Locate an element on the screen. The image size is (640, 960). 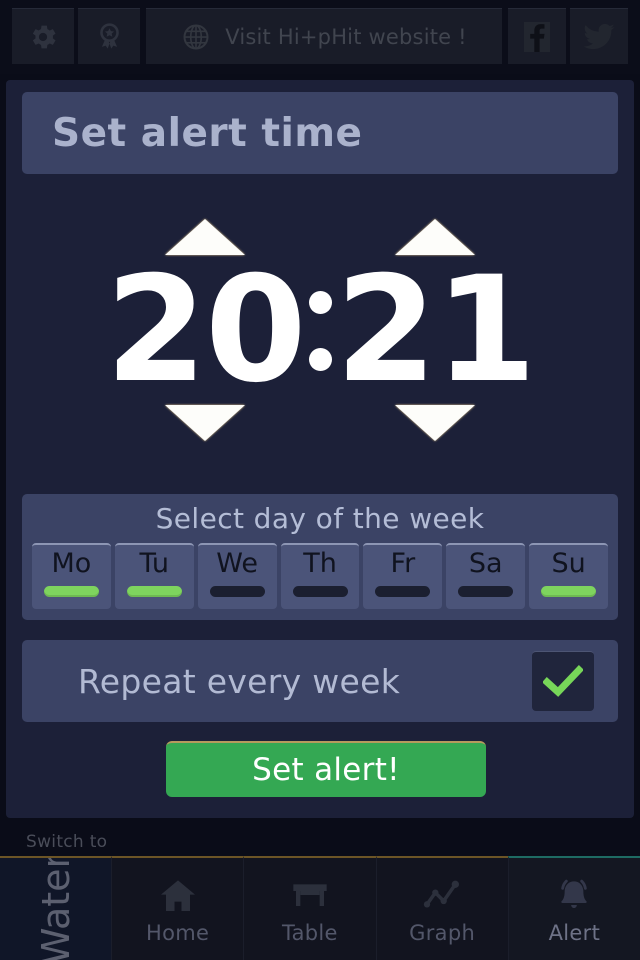
minute-stepper: 21 is located at coordinates (436, 329).